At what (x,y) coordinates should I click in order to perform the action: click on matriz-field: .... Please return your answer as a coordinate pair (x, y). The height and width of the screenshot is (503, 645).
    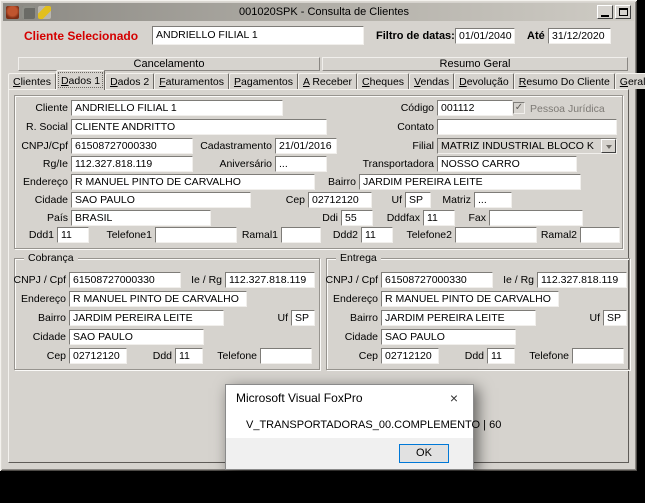
    Looking at the image, I should click on (493, 200).